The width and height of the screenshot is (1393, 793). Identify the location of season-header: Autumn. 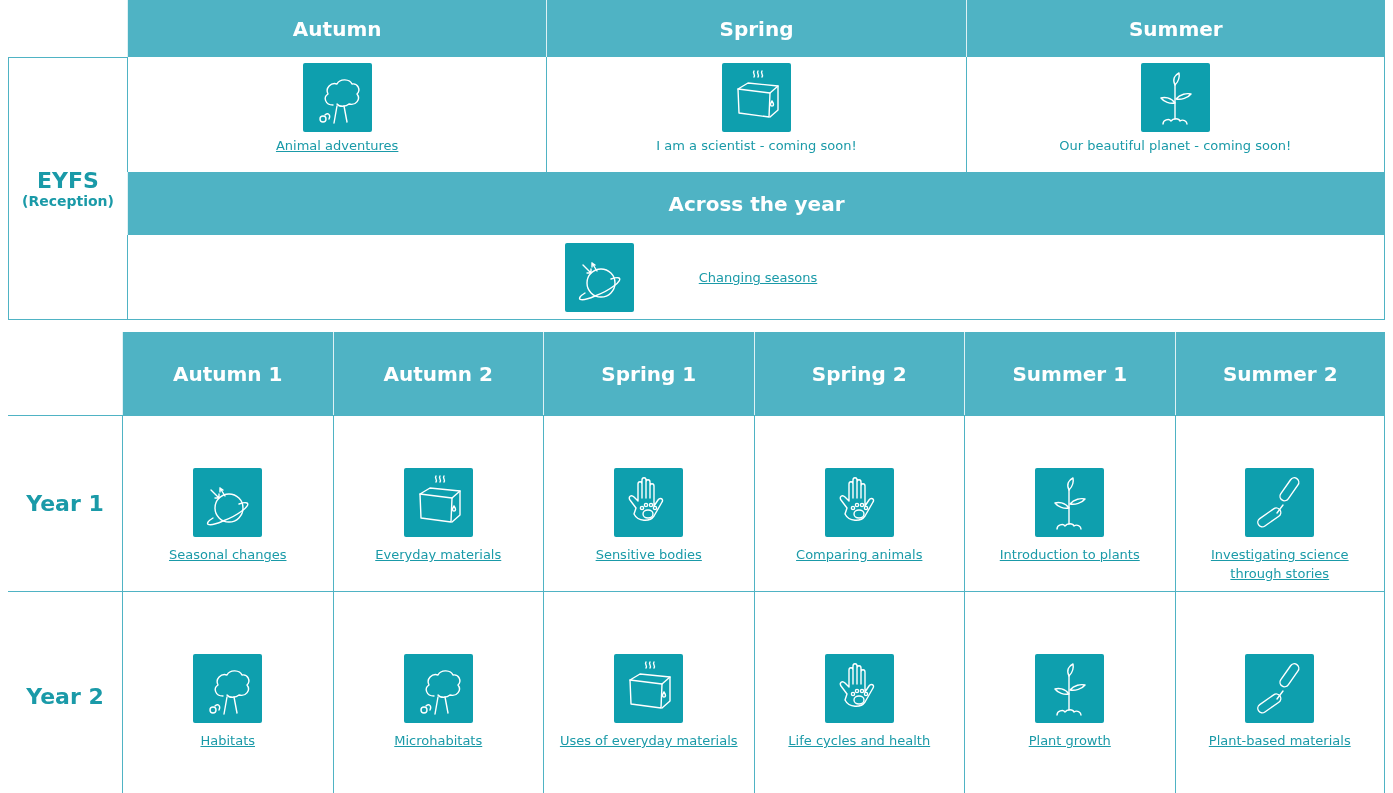
(337, 28).